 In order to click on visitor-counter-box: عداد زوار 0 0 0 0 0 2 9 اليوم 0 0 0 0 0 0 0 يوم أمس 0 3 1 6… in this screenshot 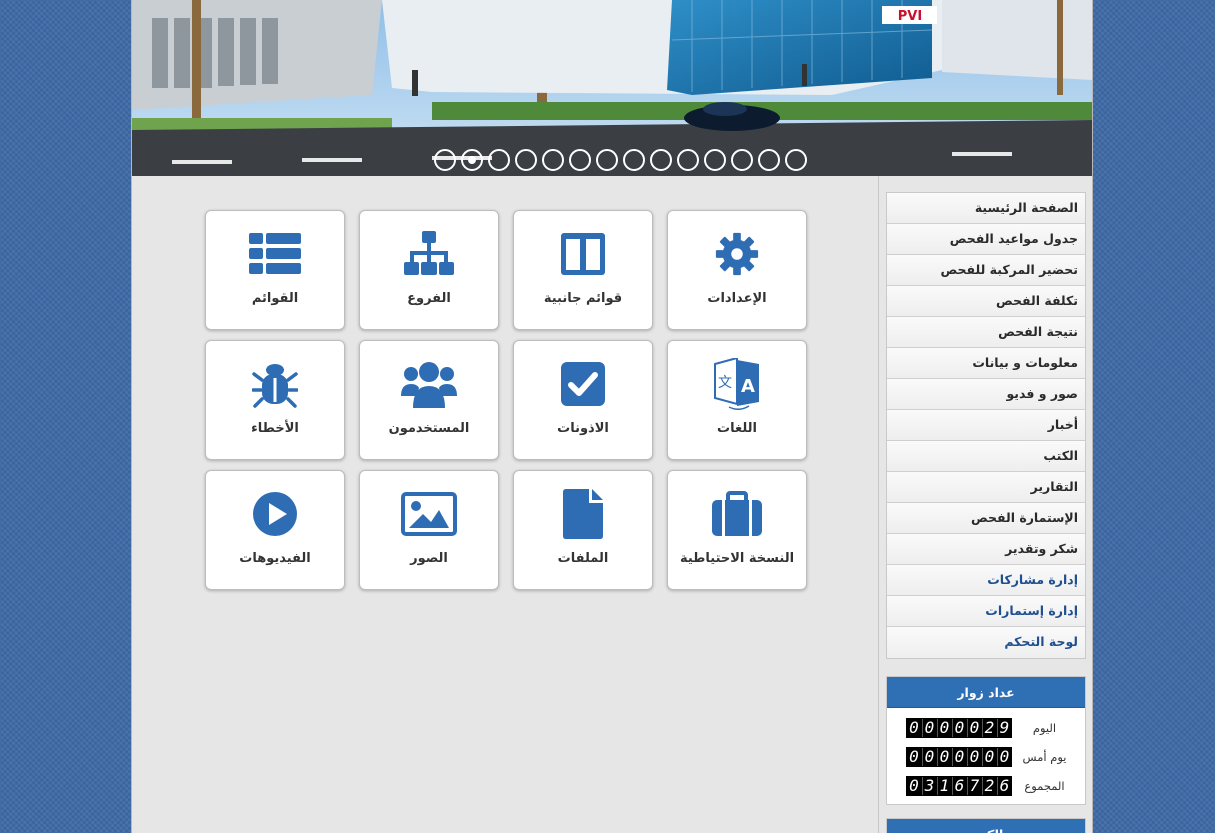, I will do `click(986, 740)`.